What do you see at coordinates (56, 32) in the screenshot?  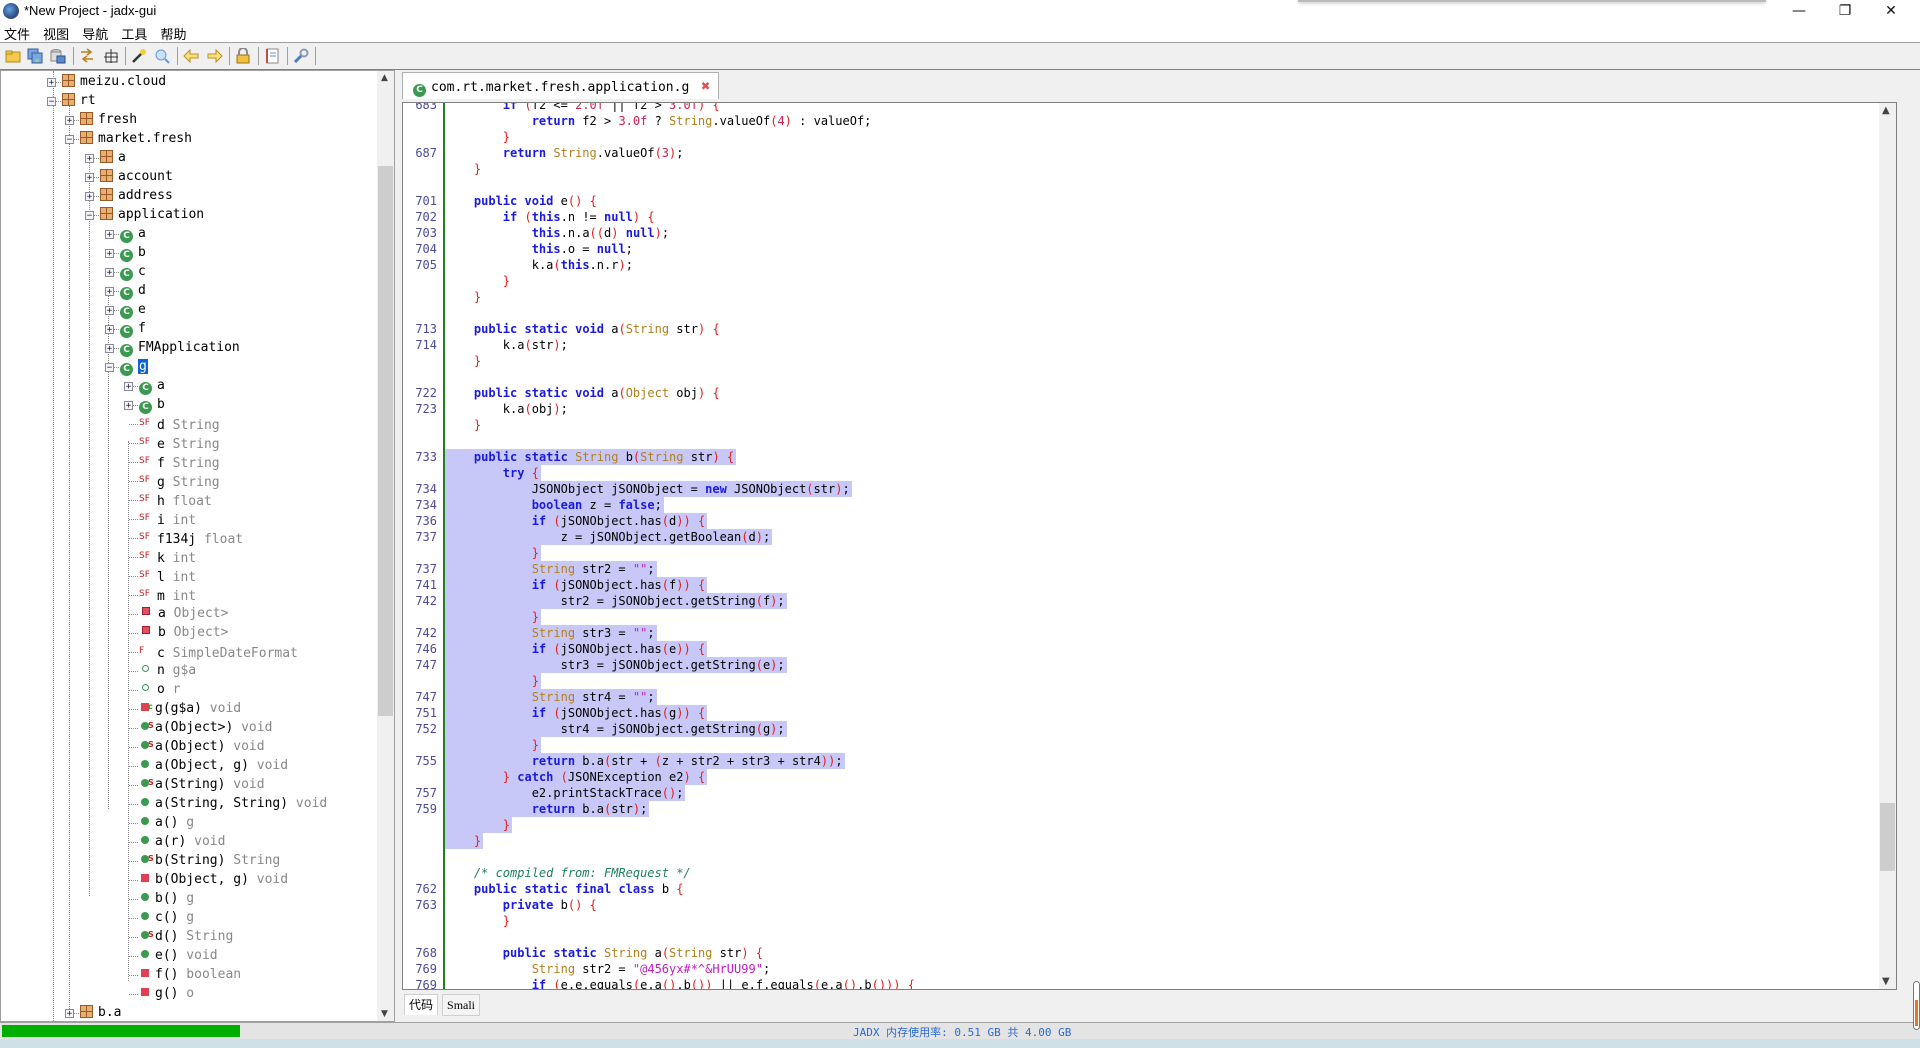 I see `menu-view: 视图` at bounding box center [56, 32].